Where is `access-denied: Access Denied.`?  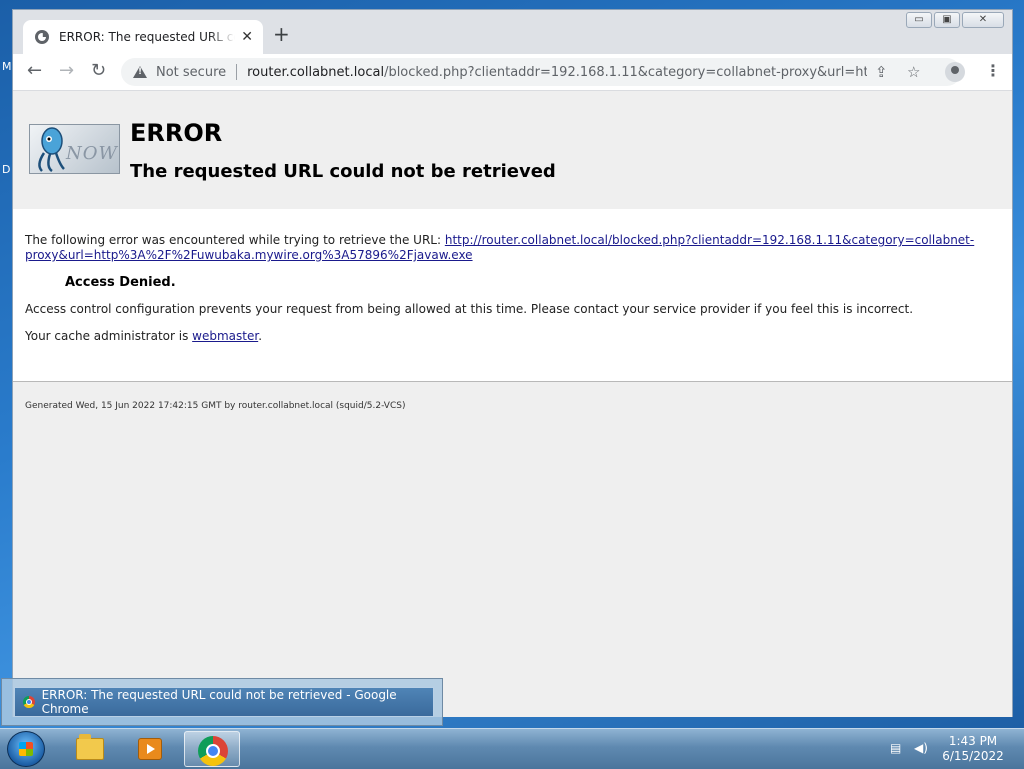
access-denied: Access Denied. is located at coordinates (120, 282).